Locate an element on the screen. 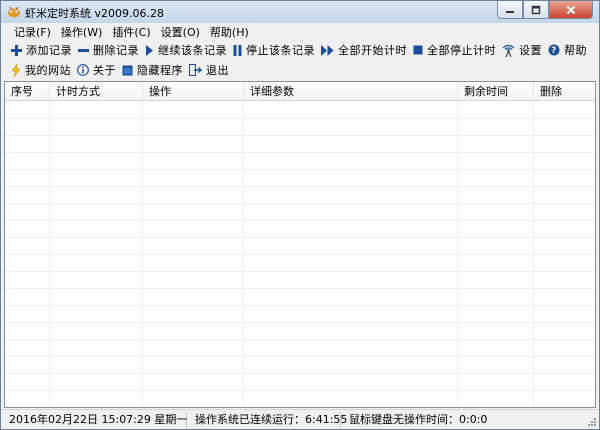 This screenshot has height=430, width=600. fast-forward-icon is located at coordinates (327, 50).